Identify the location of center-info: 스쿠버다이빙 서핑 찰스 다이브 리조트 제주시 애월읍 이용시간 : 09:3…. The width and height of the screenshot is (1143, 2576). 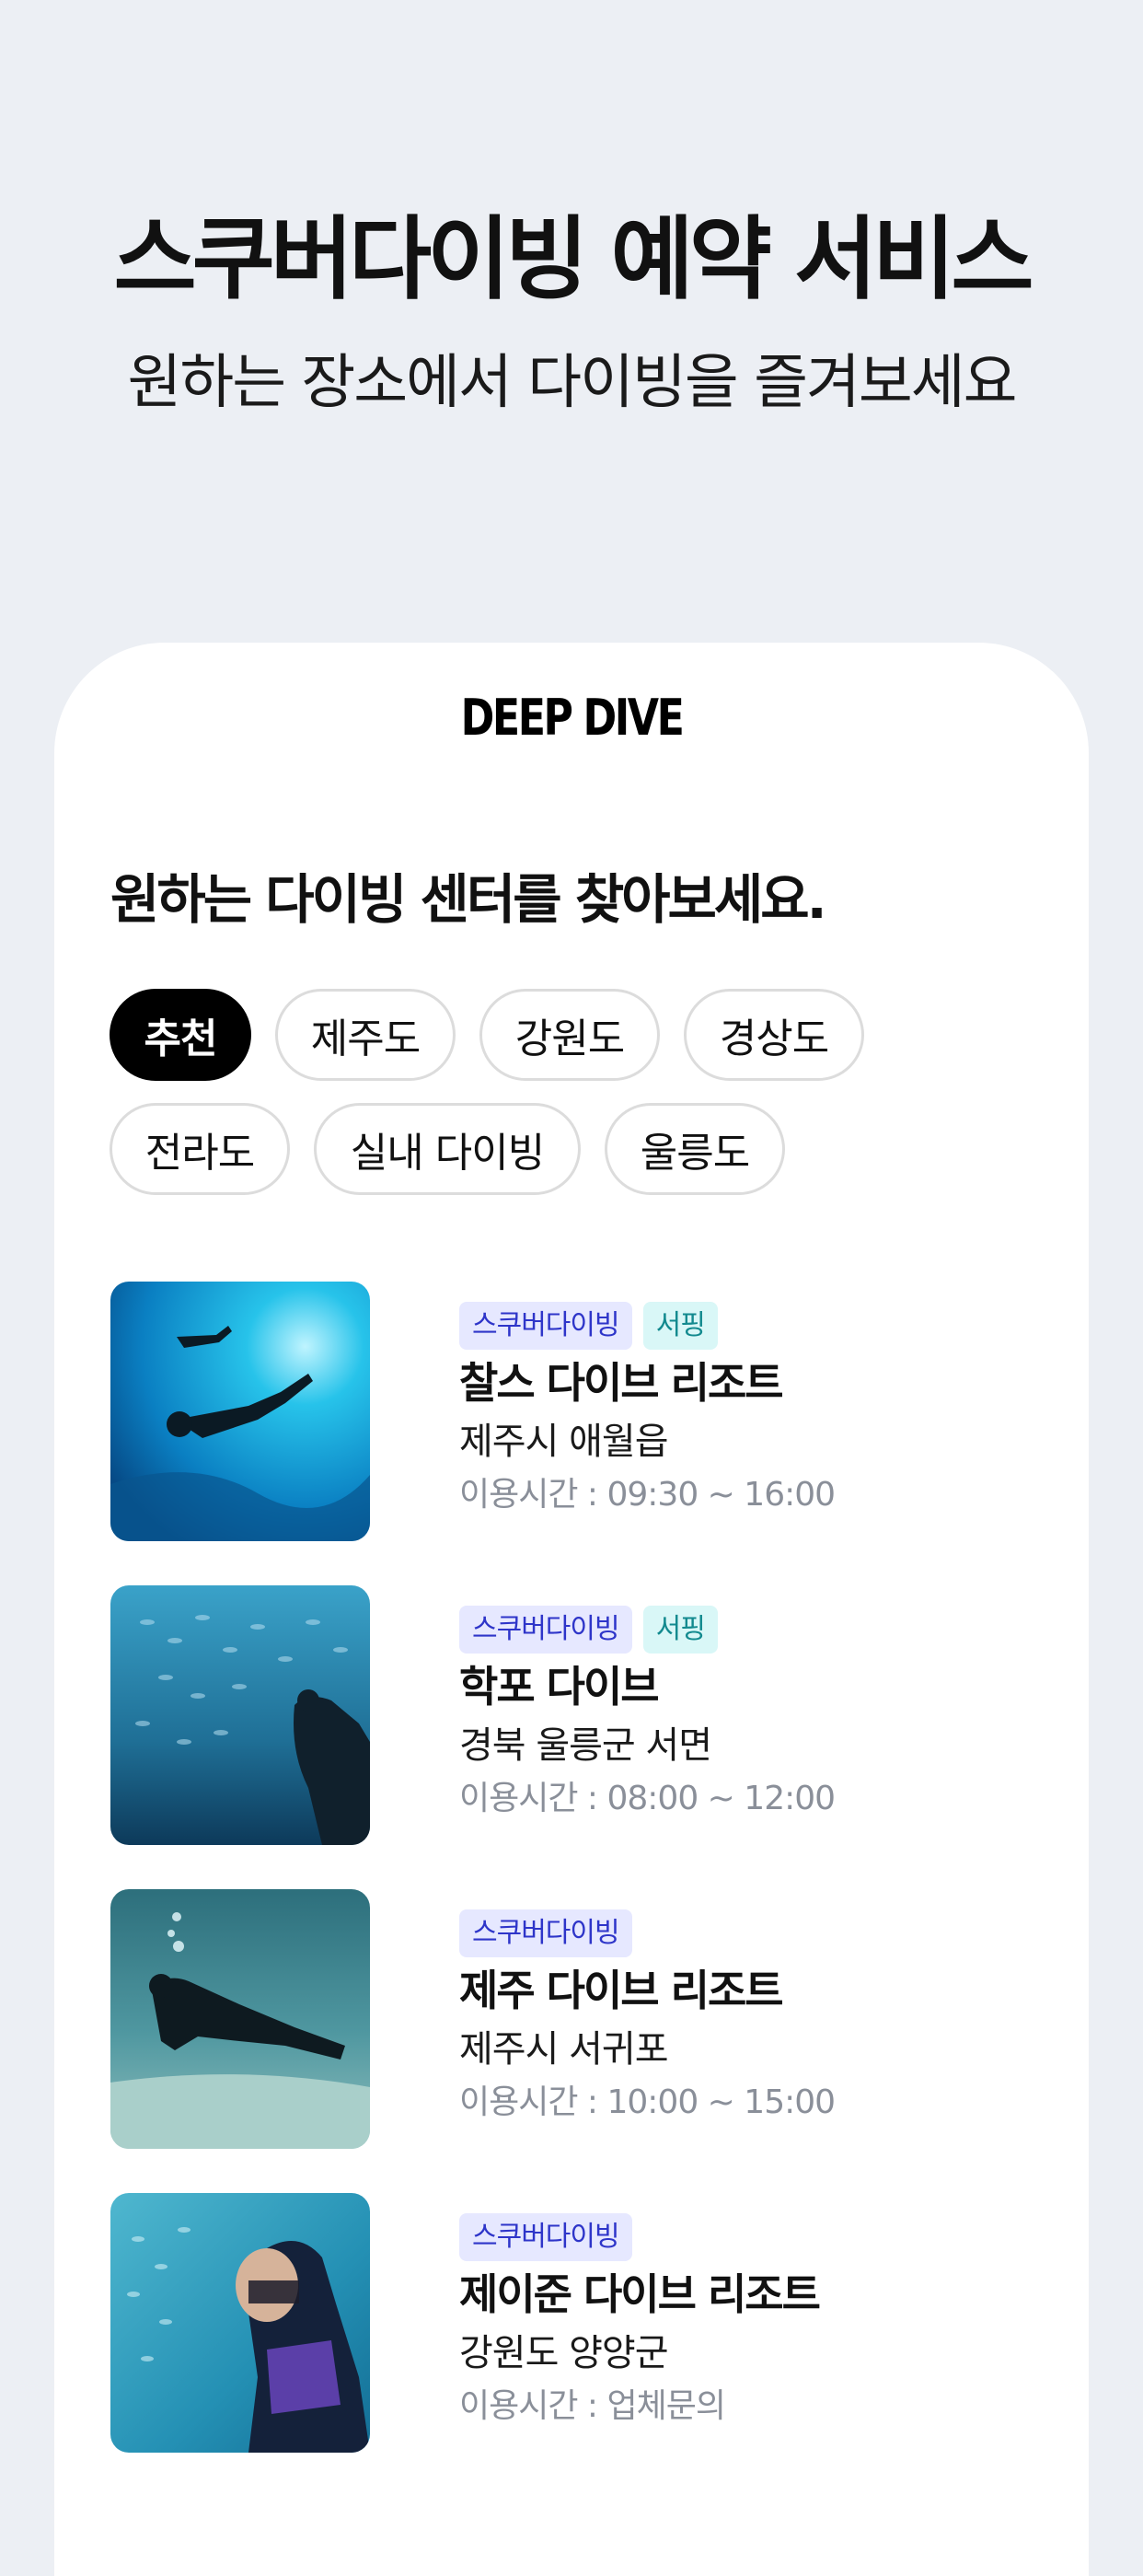
(744, 1399).